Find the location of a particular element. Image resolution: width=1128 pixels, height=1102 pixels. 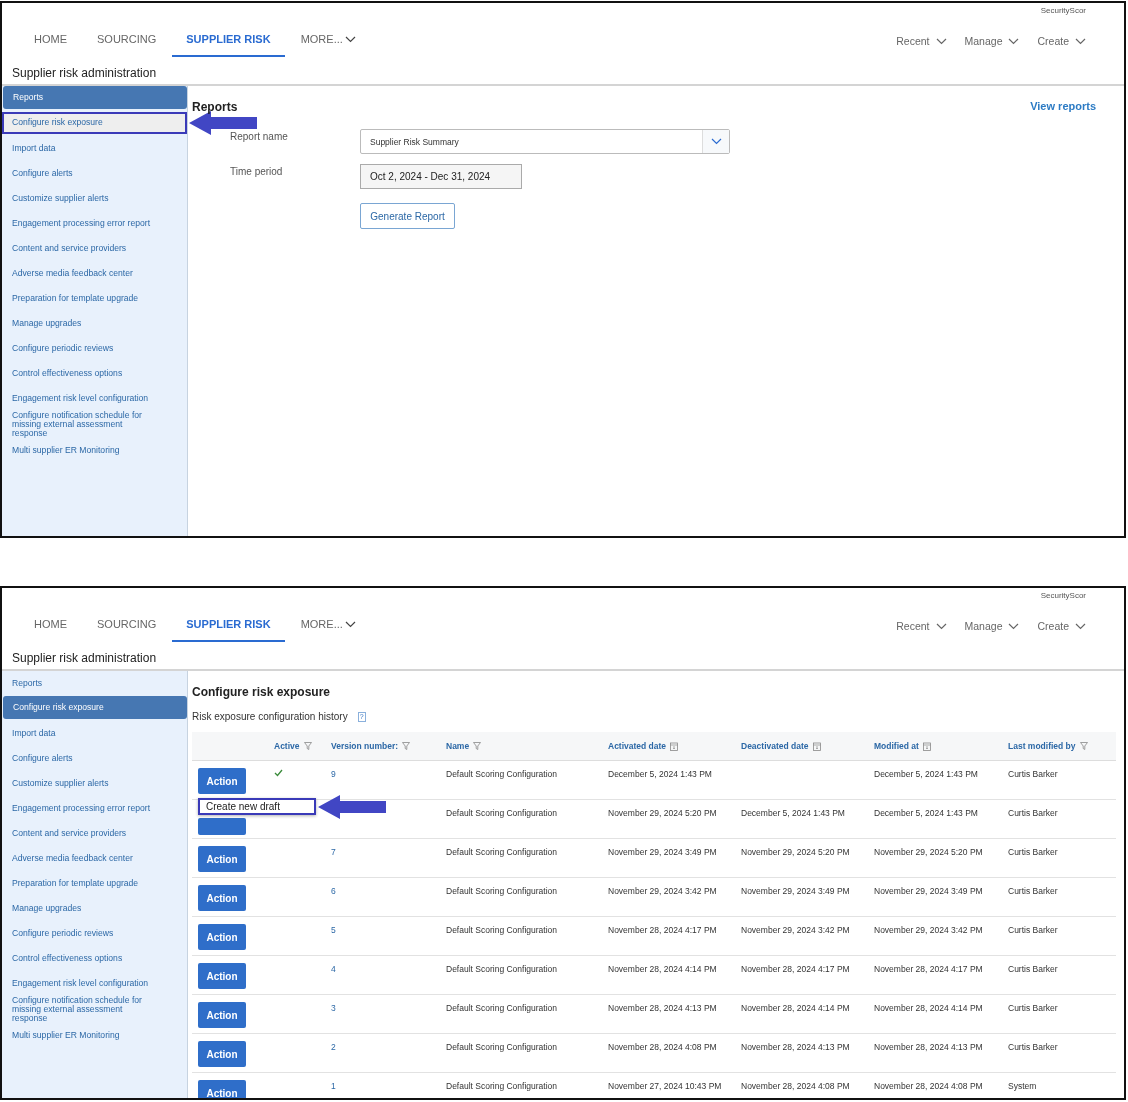

column-header: Deactivated date is located at coordinates (775, 746).